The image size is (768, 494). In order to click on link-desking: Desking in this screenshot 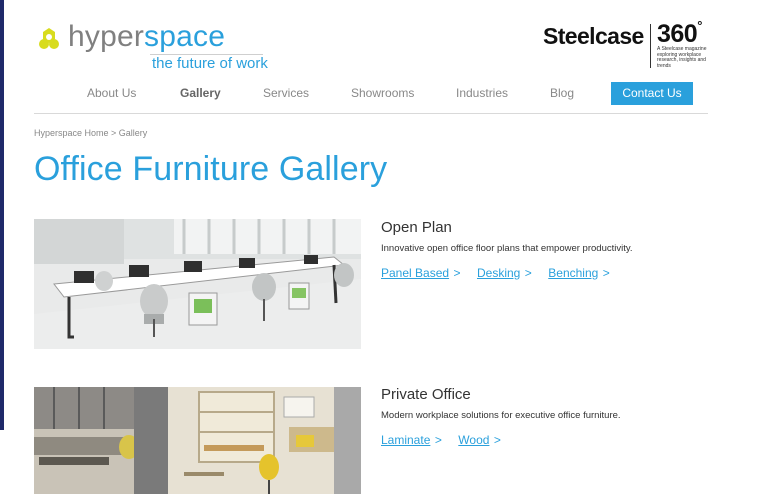, I will do `click(498, 273)`.